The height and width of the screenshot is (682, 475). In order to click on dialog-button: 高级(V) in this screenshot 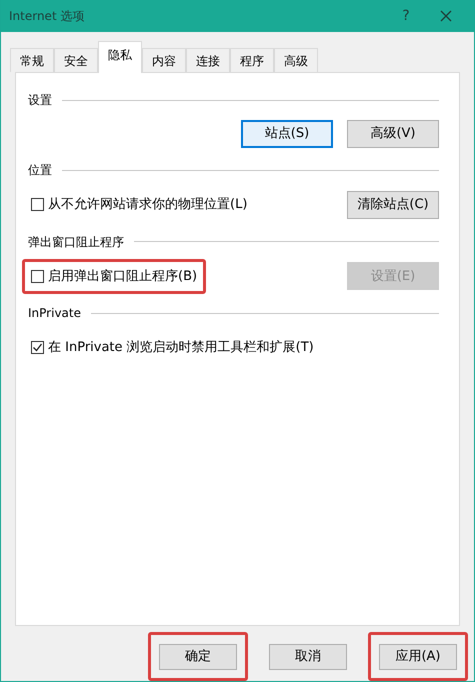, I will do `click(393, 134)`.